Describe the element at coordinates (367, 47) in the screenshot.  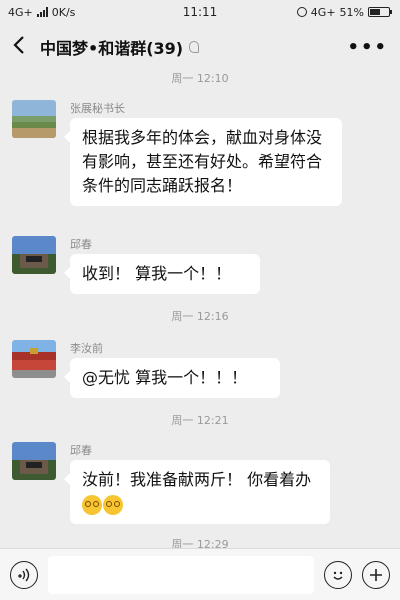
I see `more-icon: •••` at that location.